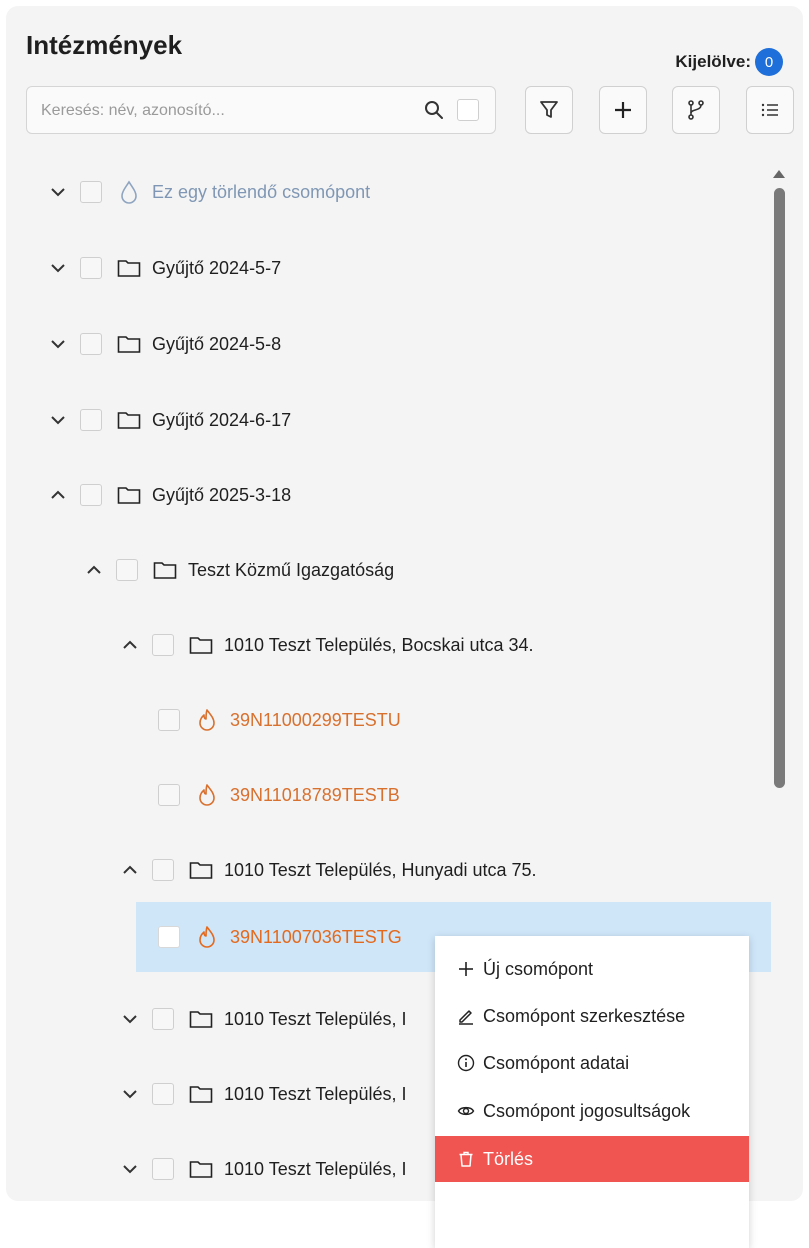  I want to click on tree-row-label: Teszt Közmű Igazgatóság, so click(291, 569).